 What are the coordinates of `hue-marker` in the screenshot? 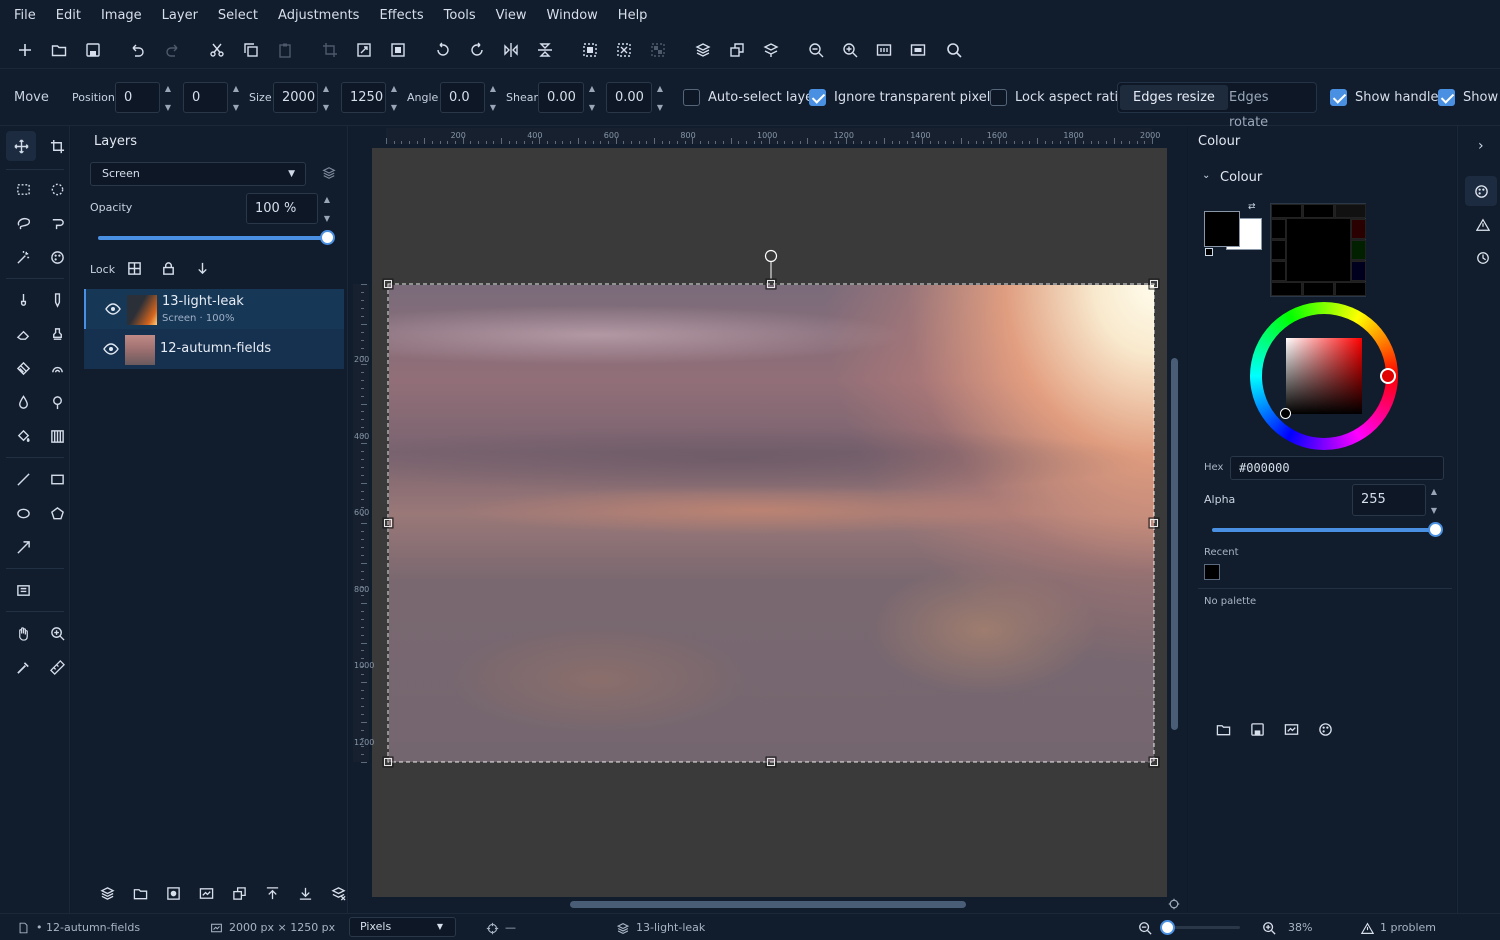 It's located at (1388, 376).